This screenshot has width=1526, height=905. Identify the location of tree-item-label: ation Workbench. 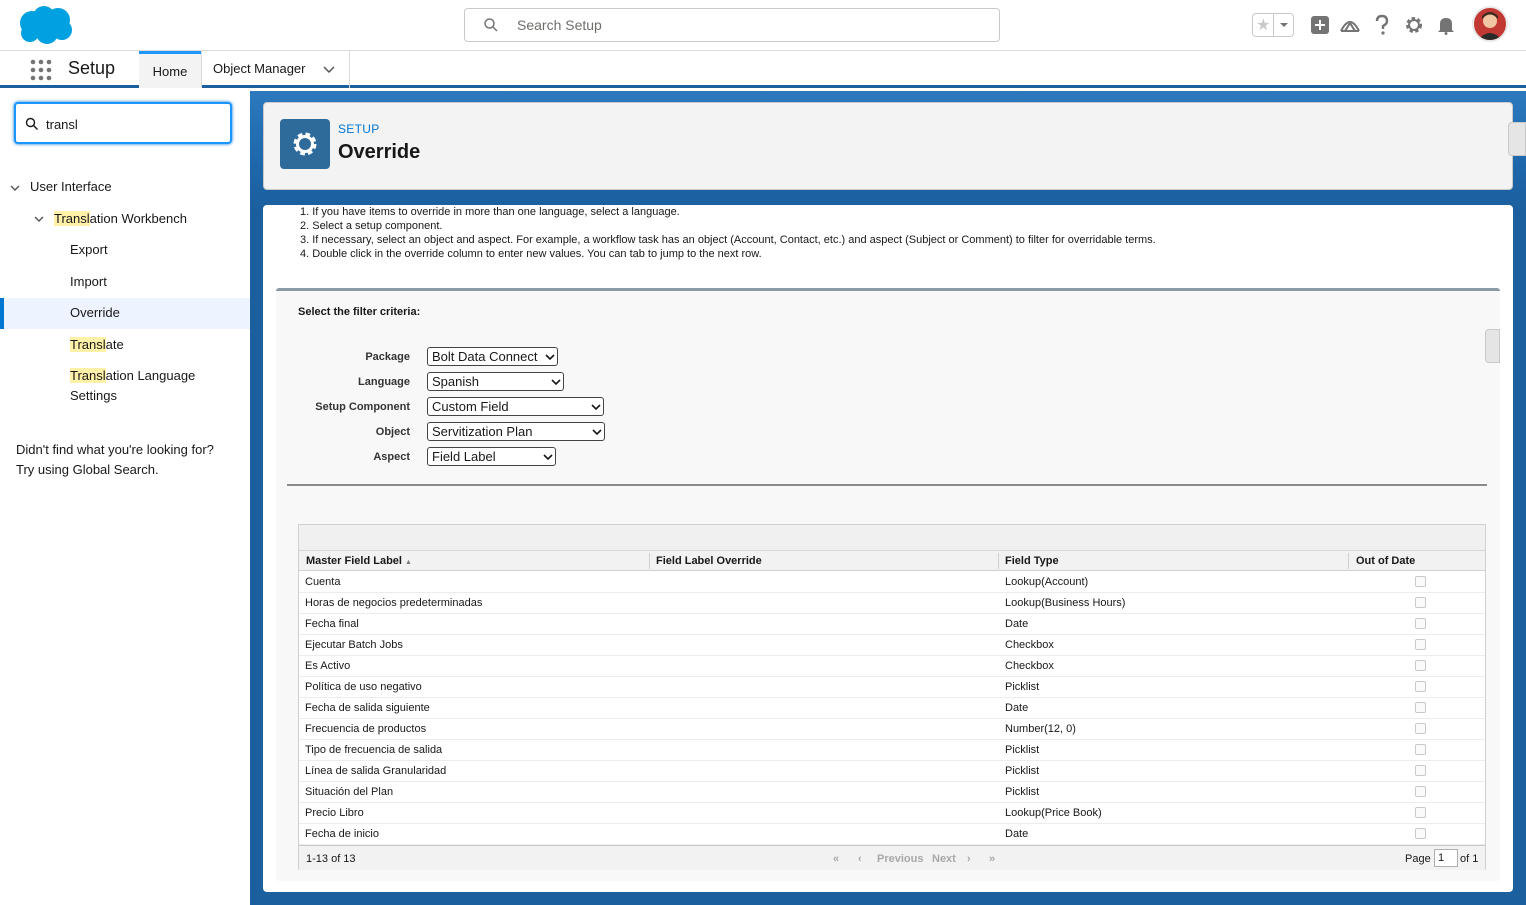
(138, 218).